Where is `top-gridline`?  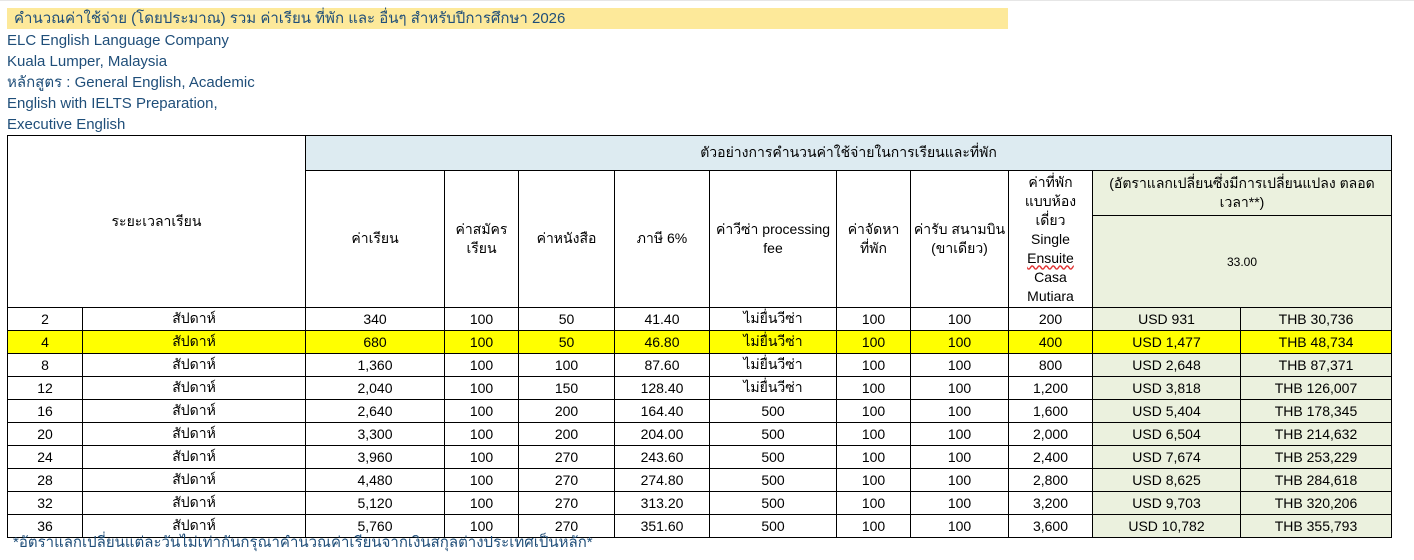 top-gridline is located at coordinates (707, 0).